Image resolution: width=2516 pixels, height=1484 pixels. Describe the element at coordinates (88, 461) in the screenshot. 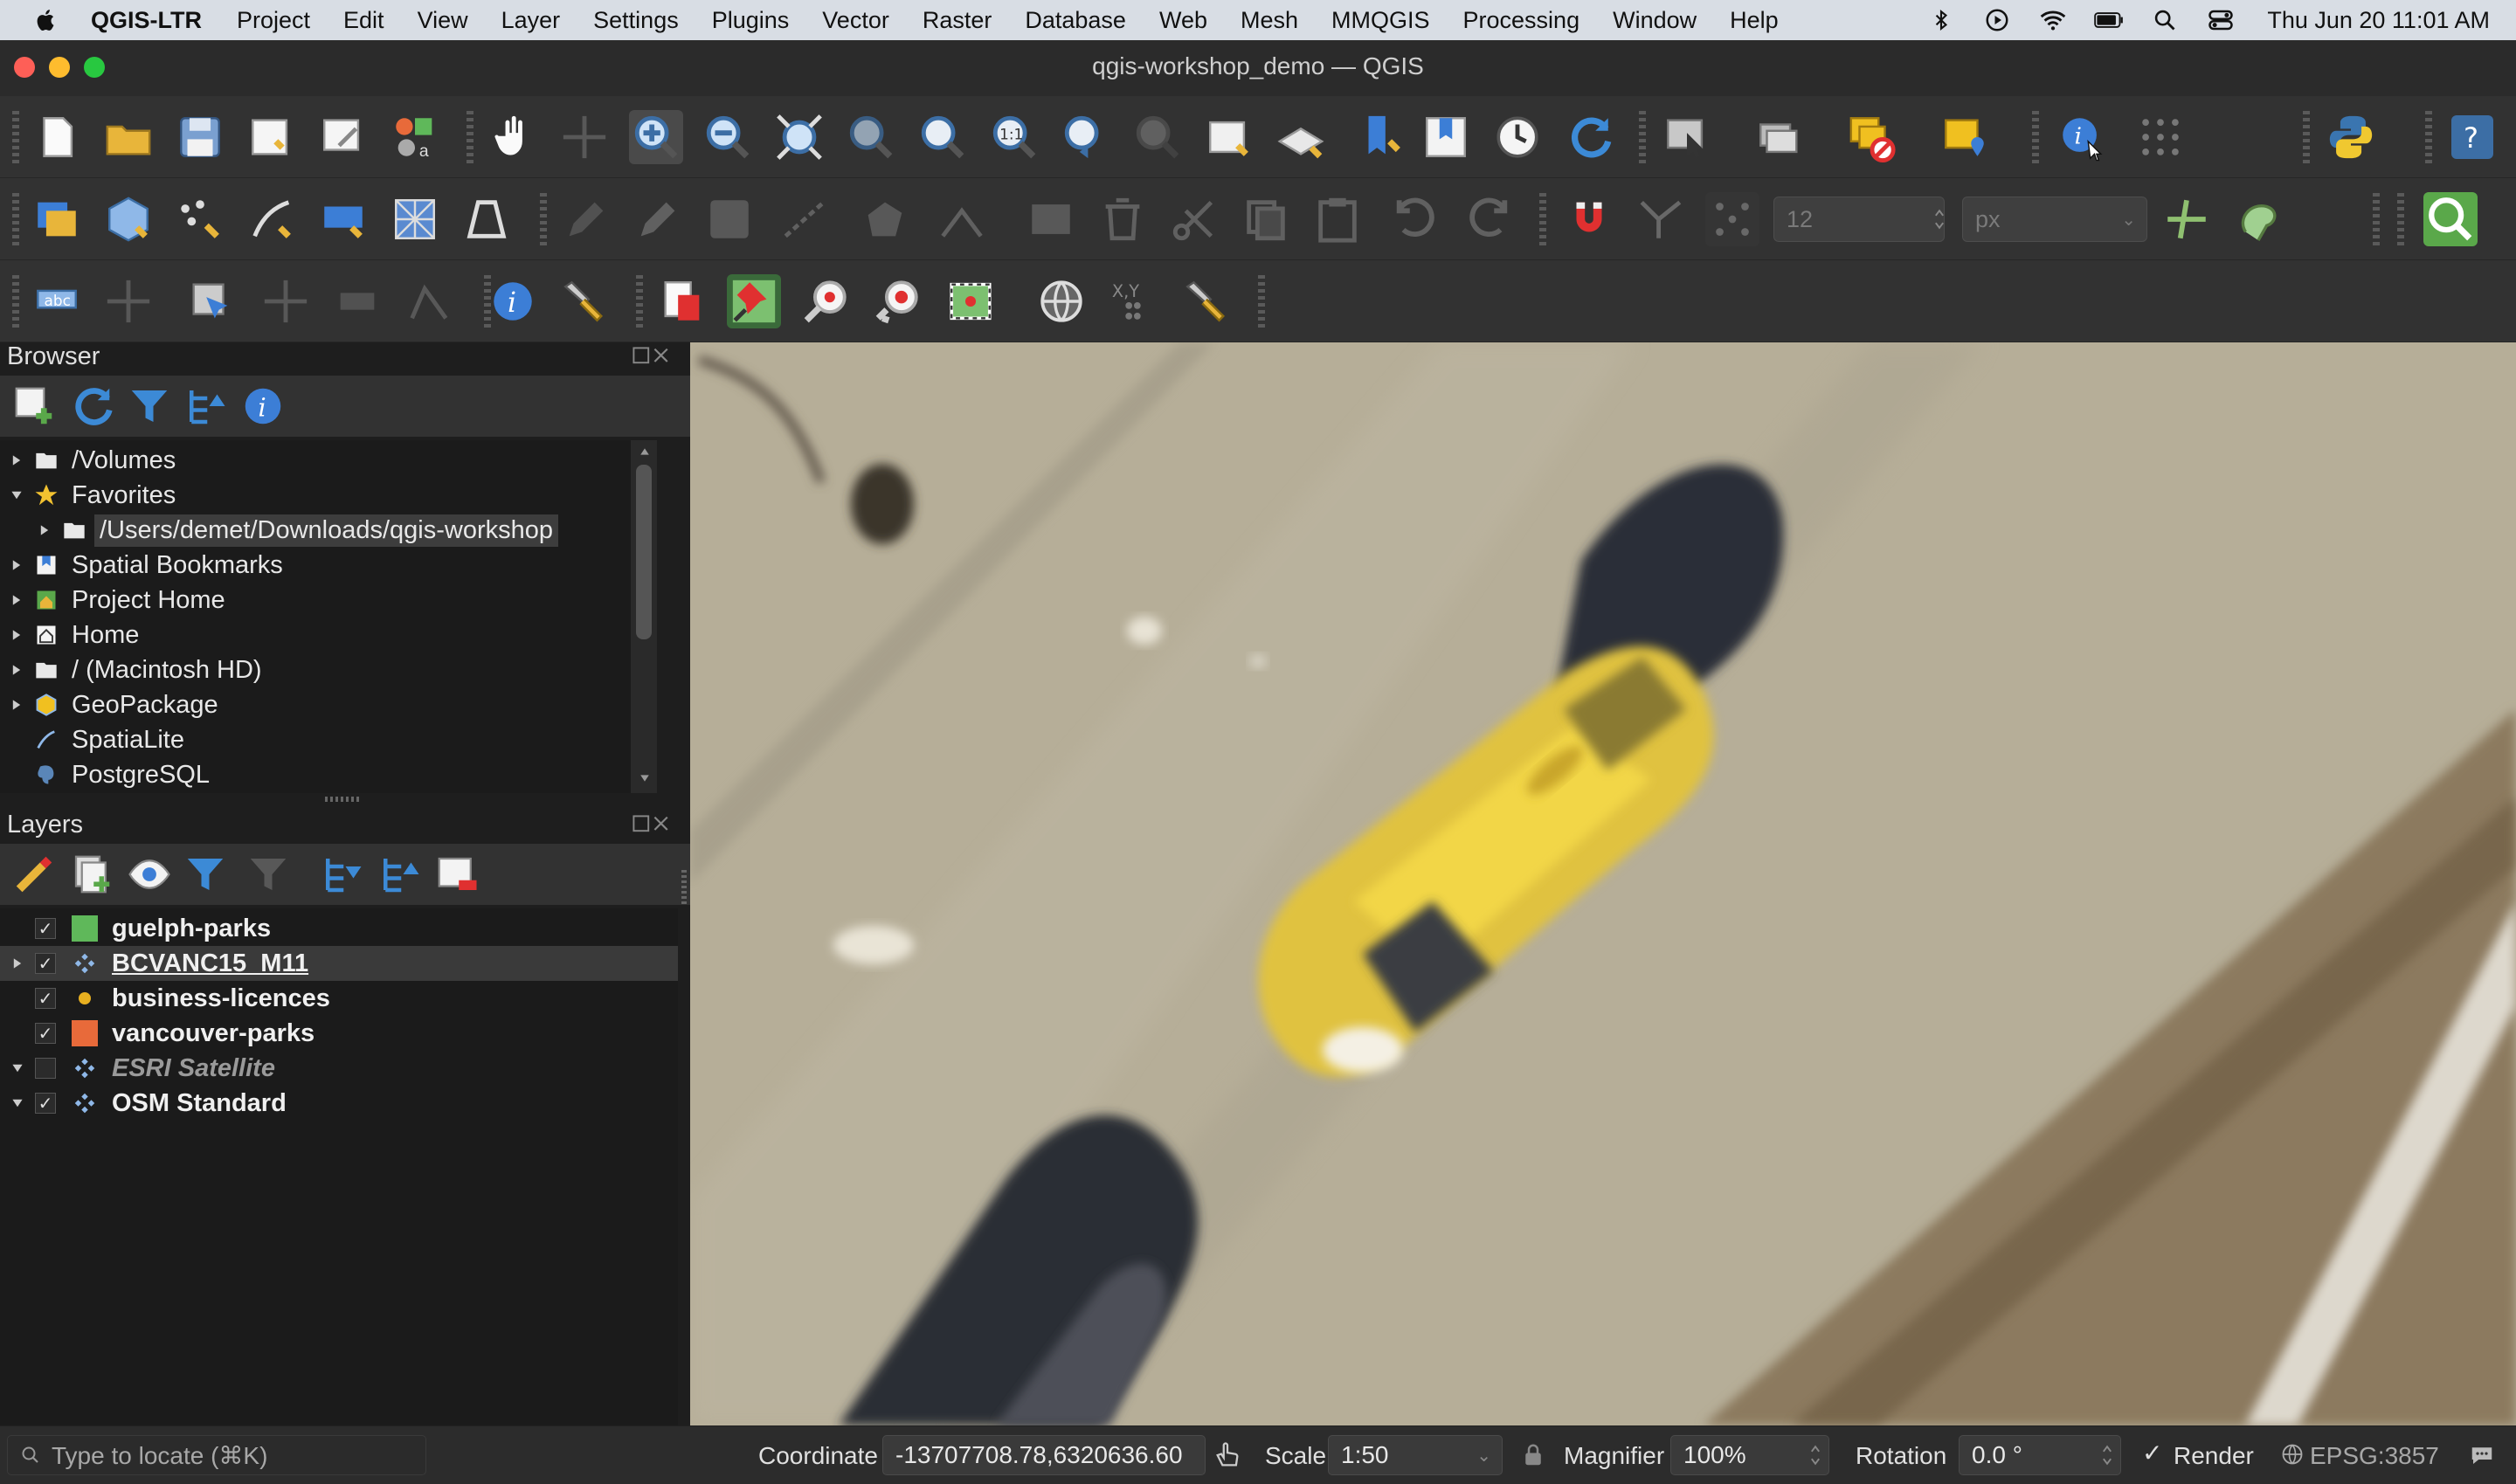

I see `browser-item-volumes: /Volumes` at that location.